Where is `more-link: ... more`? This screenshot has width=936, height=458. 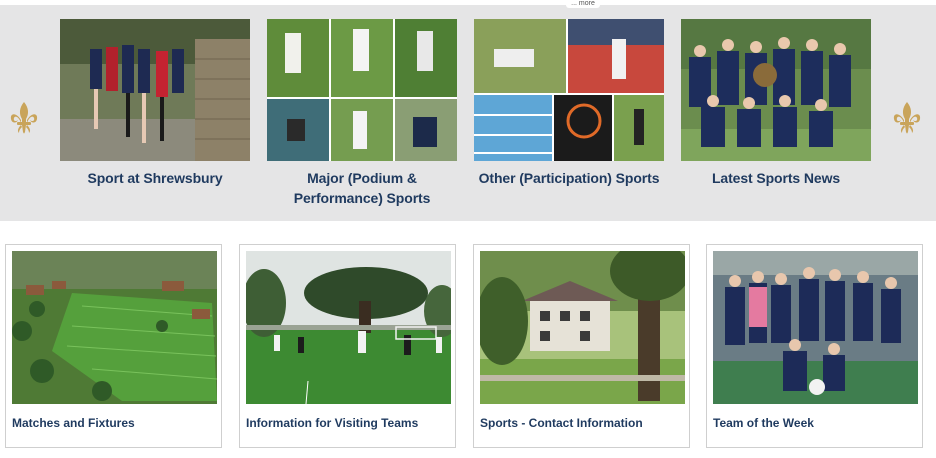
more-link: ... more is located at coordinates (583, 4).